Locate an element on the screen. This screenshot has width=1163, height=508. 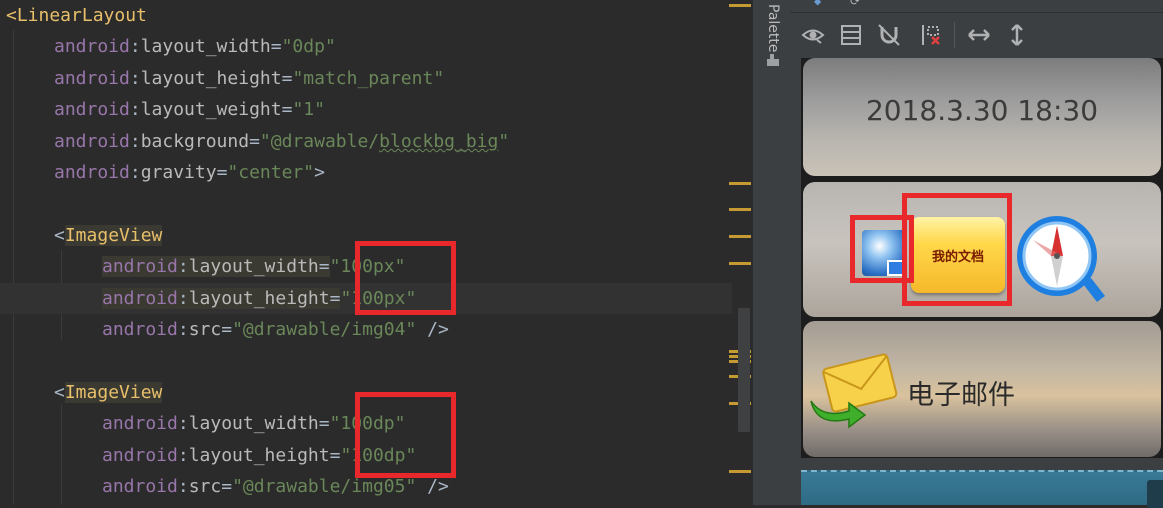
my-documents-label: 我的文档 is located at coordinates (957, 257).